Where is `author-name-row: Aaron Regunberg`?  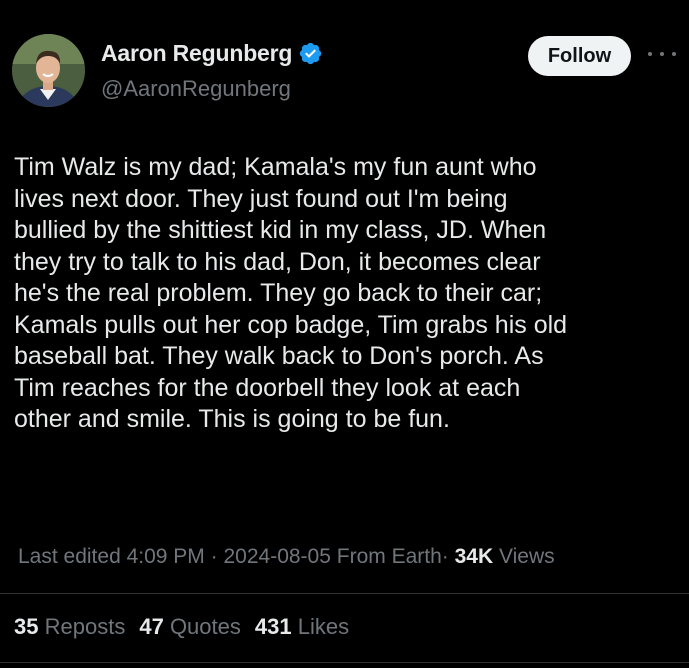
author-name-row: Aaron Regunberg is located at coordinates (212, 53).